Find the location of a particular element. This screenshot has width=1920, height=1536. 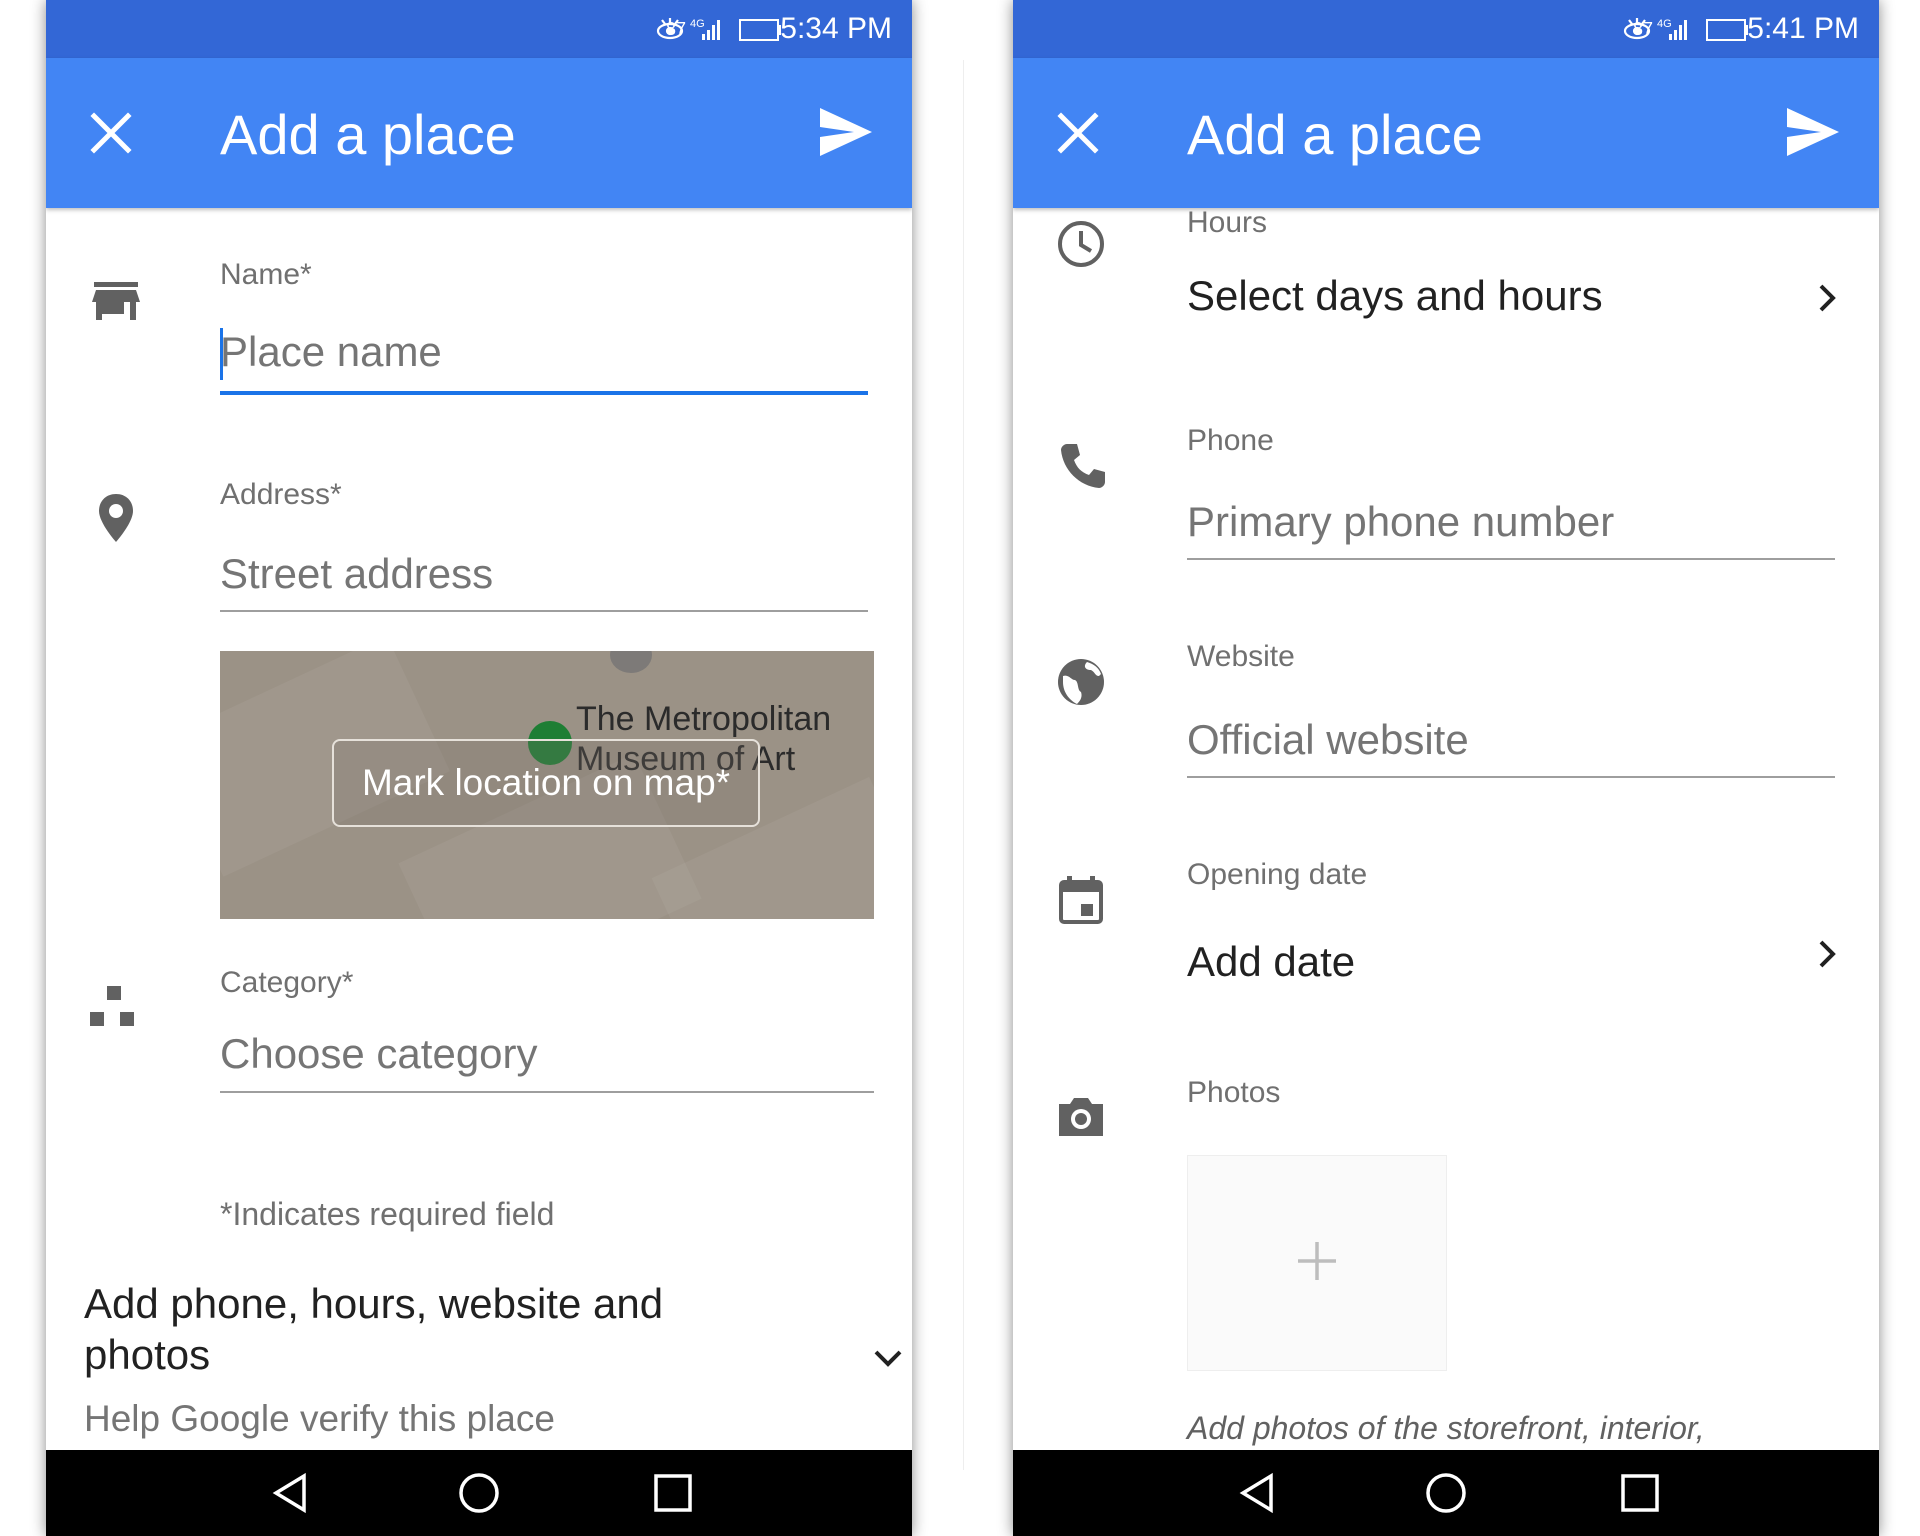

clock-icon is located at coordinates (1081, 244).